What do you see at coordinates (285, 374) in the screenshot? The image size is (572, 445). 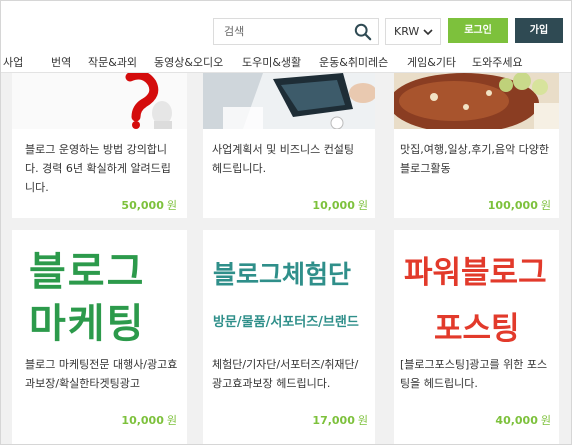 I see `card-description: 체험단/기자단/서포터즈/취재단/ 광고효과보장 헤드립니다.` at bounding box center [285, 374].